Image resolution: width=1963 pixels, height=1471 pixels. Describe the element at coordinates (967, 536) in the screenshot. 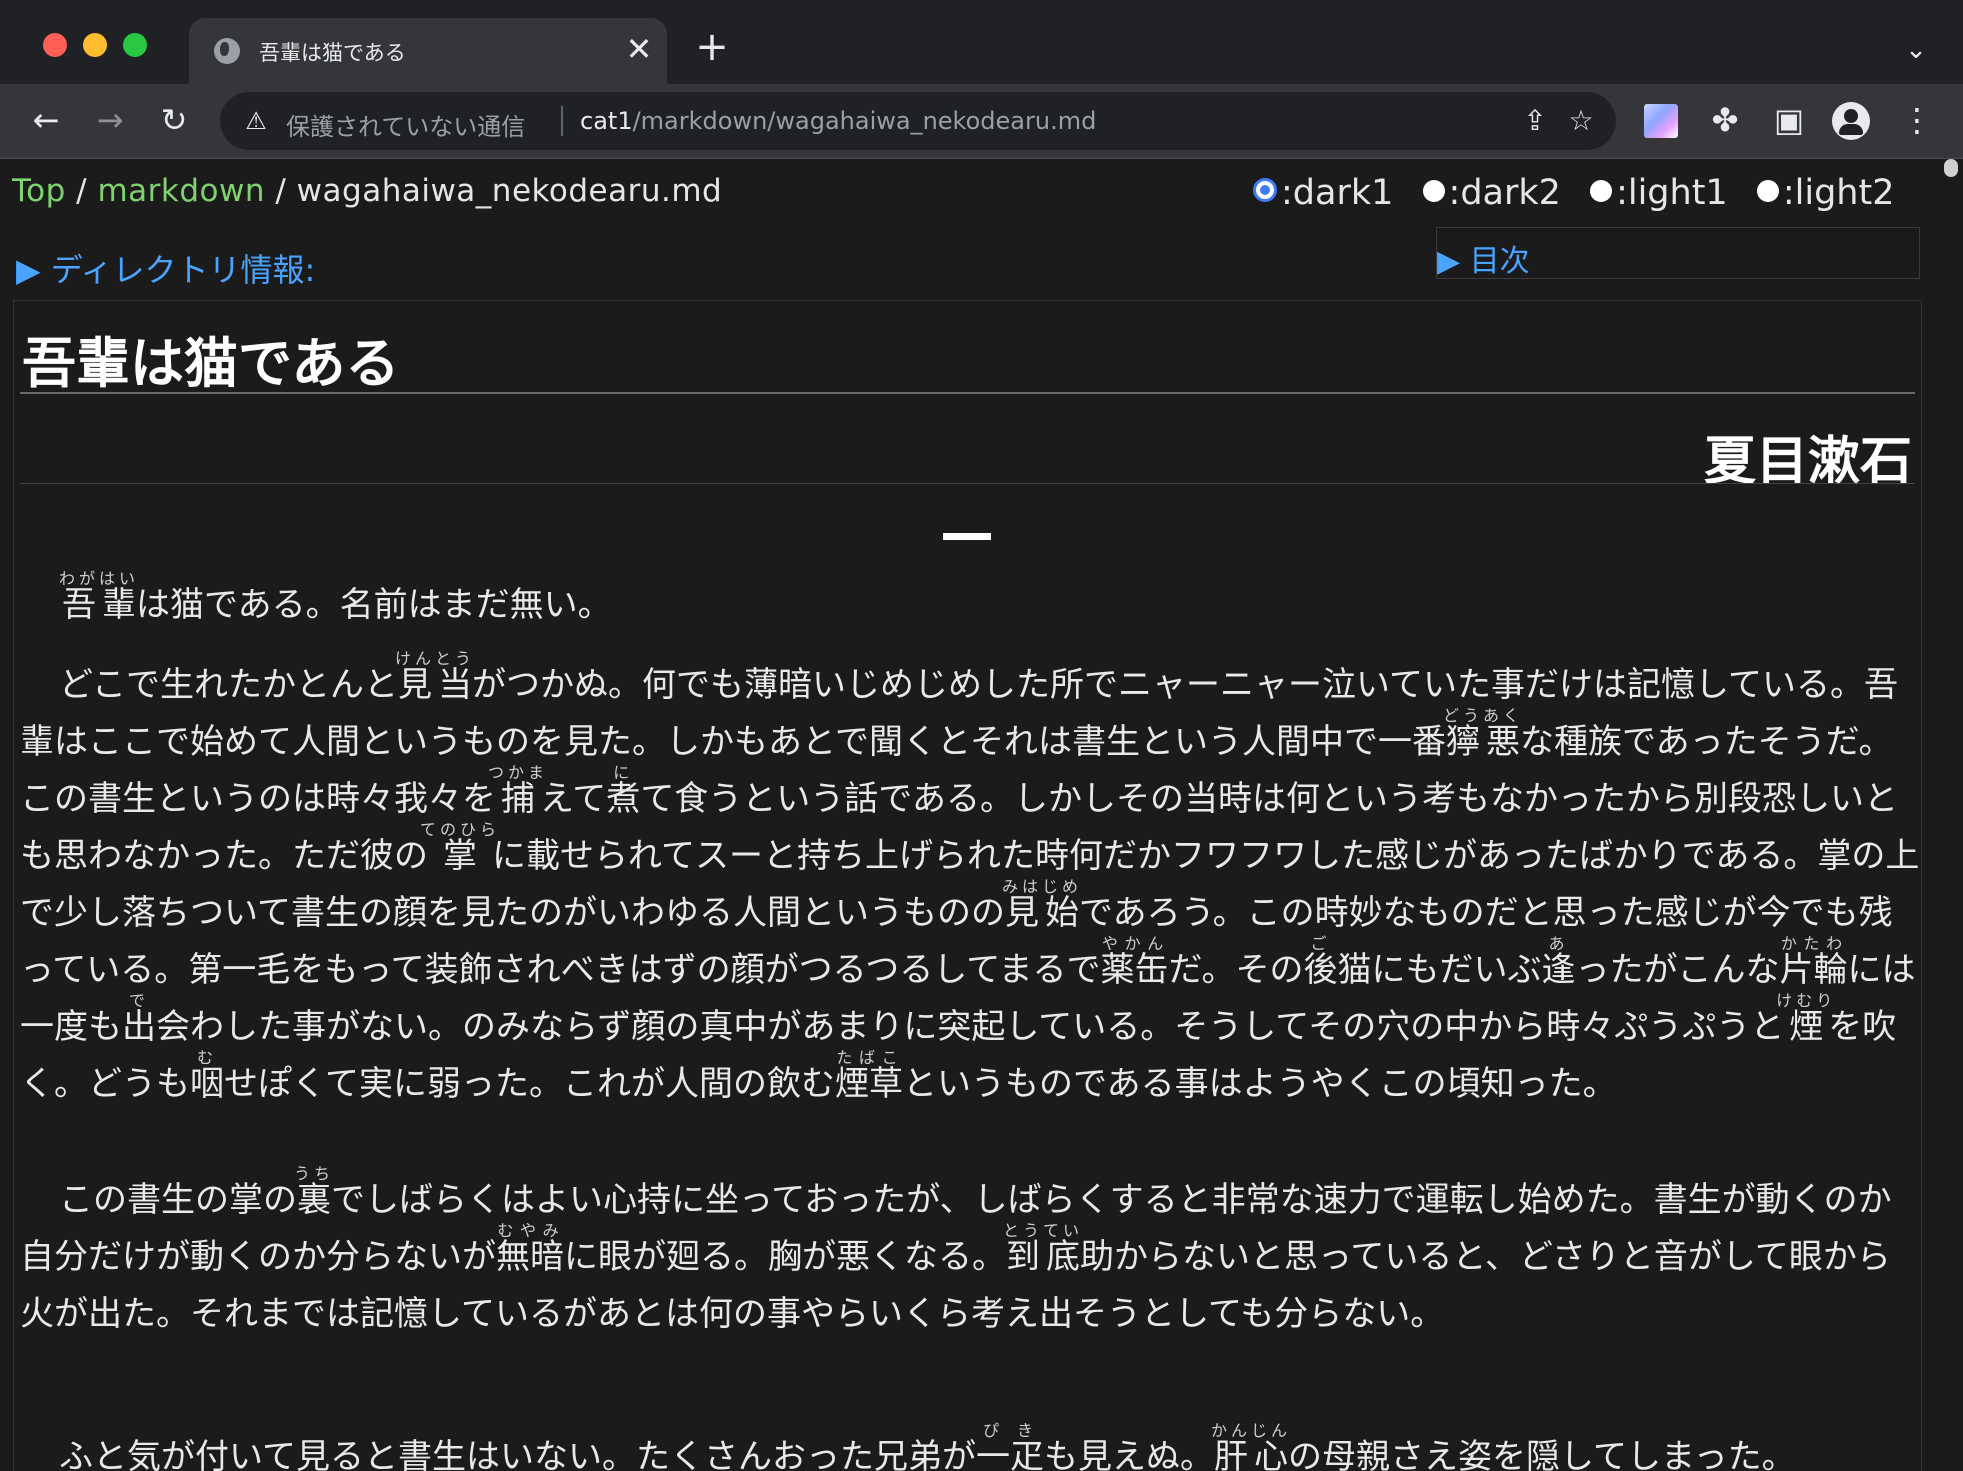

I see `chapter-heading: 一` at that location.